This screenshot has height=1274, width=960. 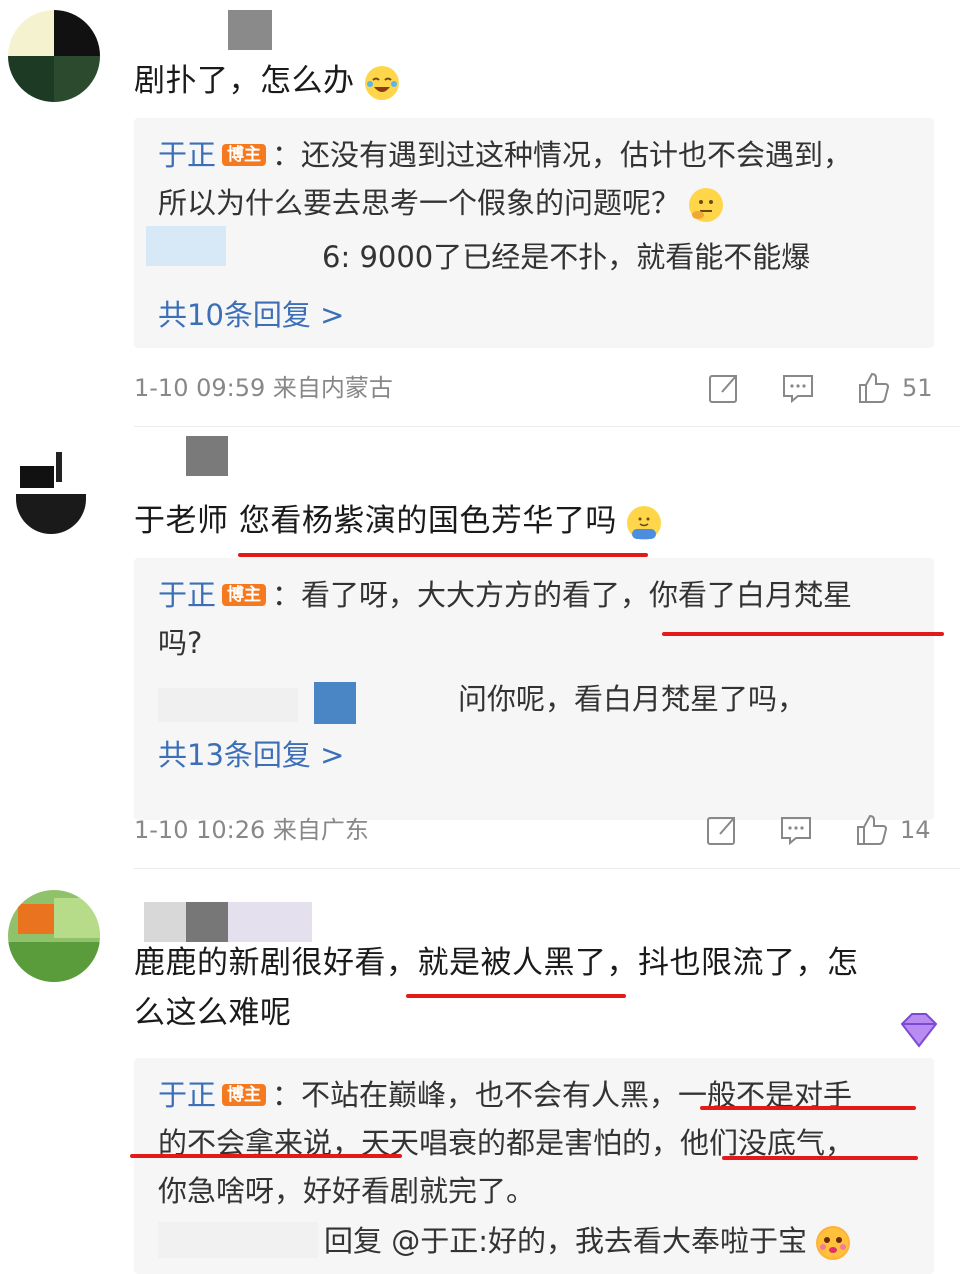 What do you see at coordinates (505, 1095) in the screenshot?
I see `reply-line: 于正 博主 ：不站在巅峰，也不会有人黑，一般不是对手` at bounding box center [505, 1095].